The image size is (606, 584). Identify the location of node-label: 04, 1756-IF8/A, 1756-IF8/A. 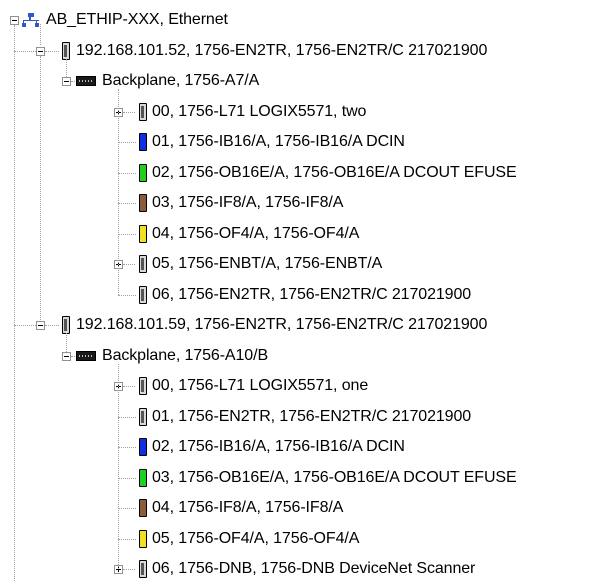
(248, 507).